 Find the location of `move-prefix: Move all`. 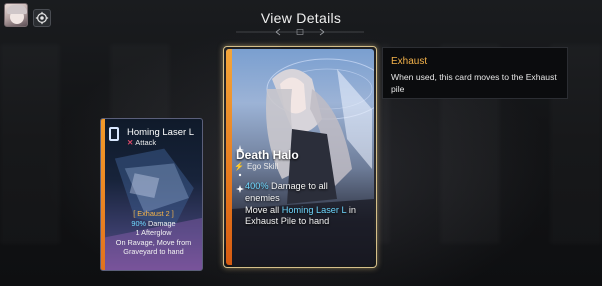

move-prefix: Move all is located at coordinates (263, 209).